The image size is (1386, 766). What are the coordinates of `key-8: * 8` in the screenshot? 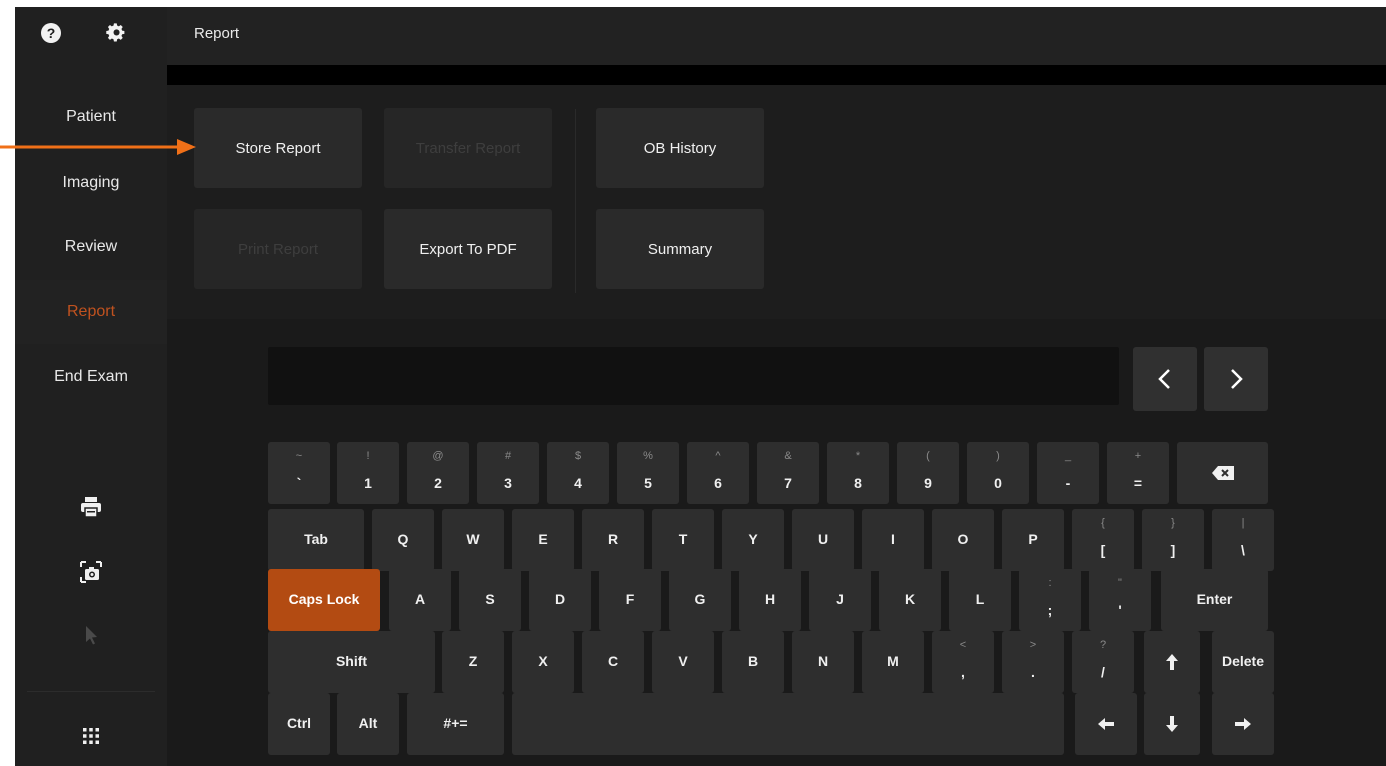 It's located at (858, 473).